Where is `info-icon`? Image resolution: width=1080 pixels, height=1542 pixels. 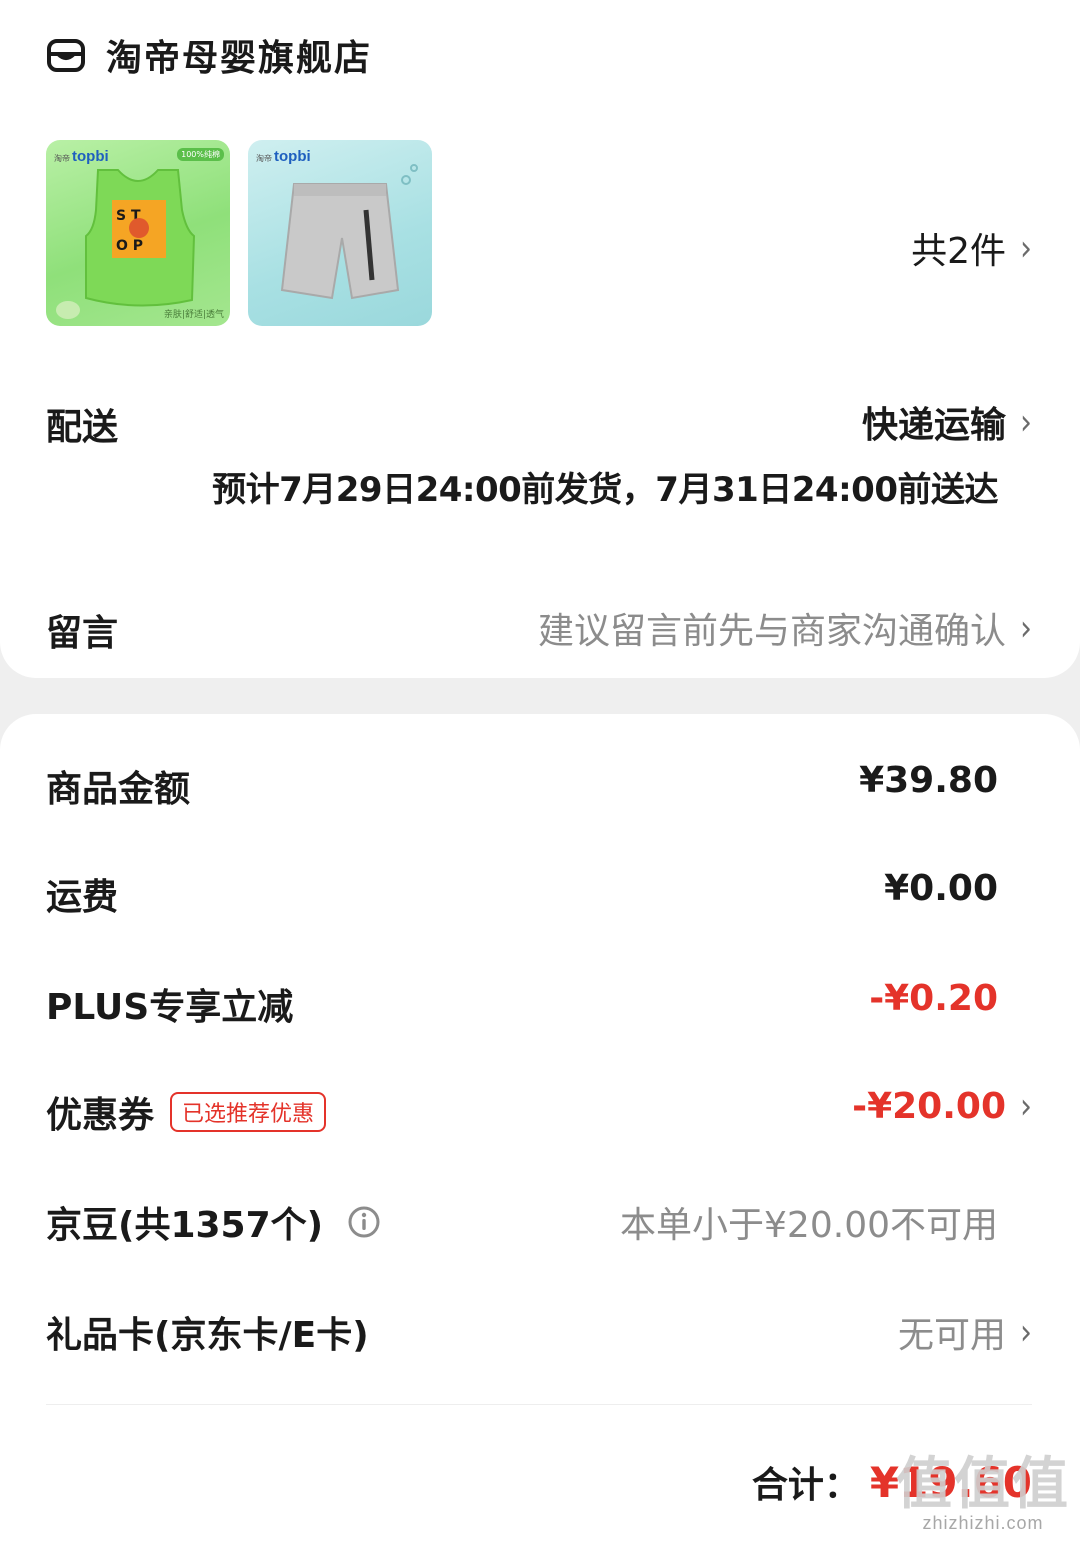
info-icon is located at coordinates (364, 1222).